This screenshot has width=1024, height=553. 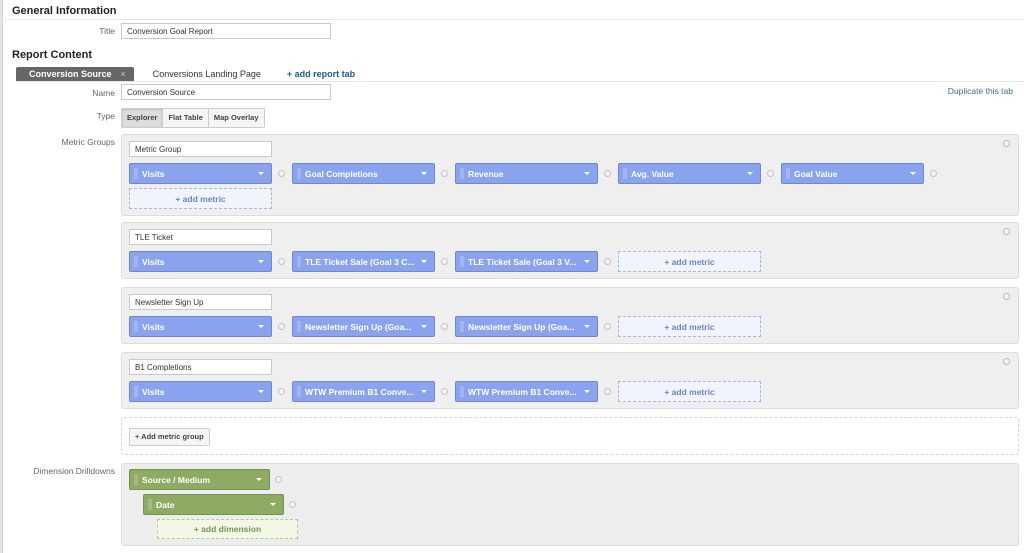 I want to click on name-input, so click(x=226, y=92).